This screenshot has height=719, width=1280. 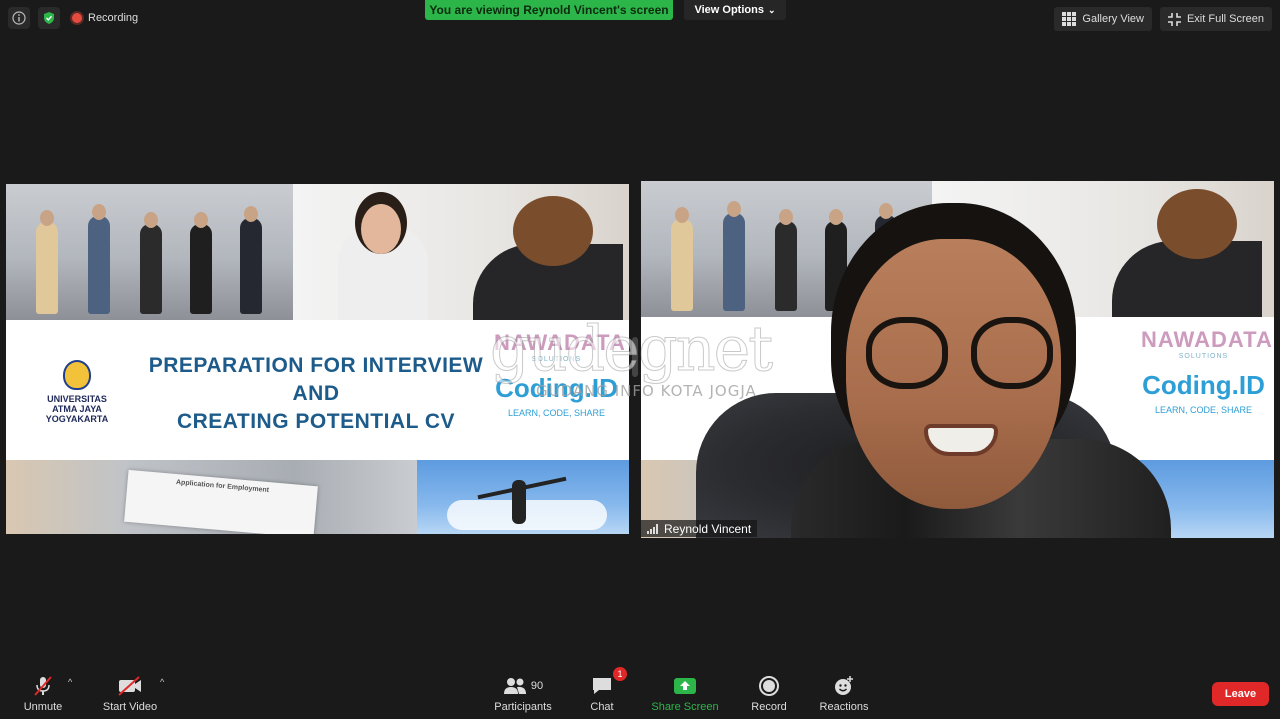 I want to click on record-button: Record, so click(x=769, y=693).